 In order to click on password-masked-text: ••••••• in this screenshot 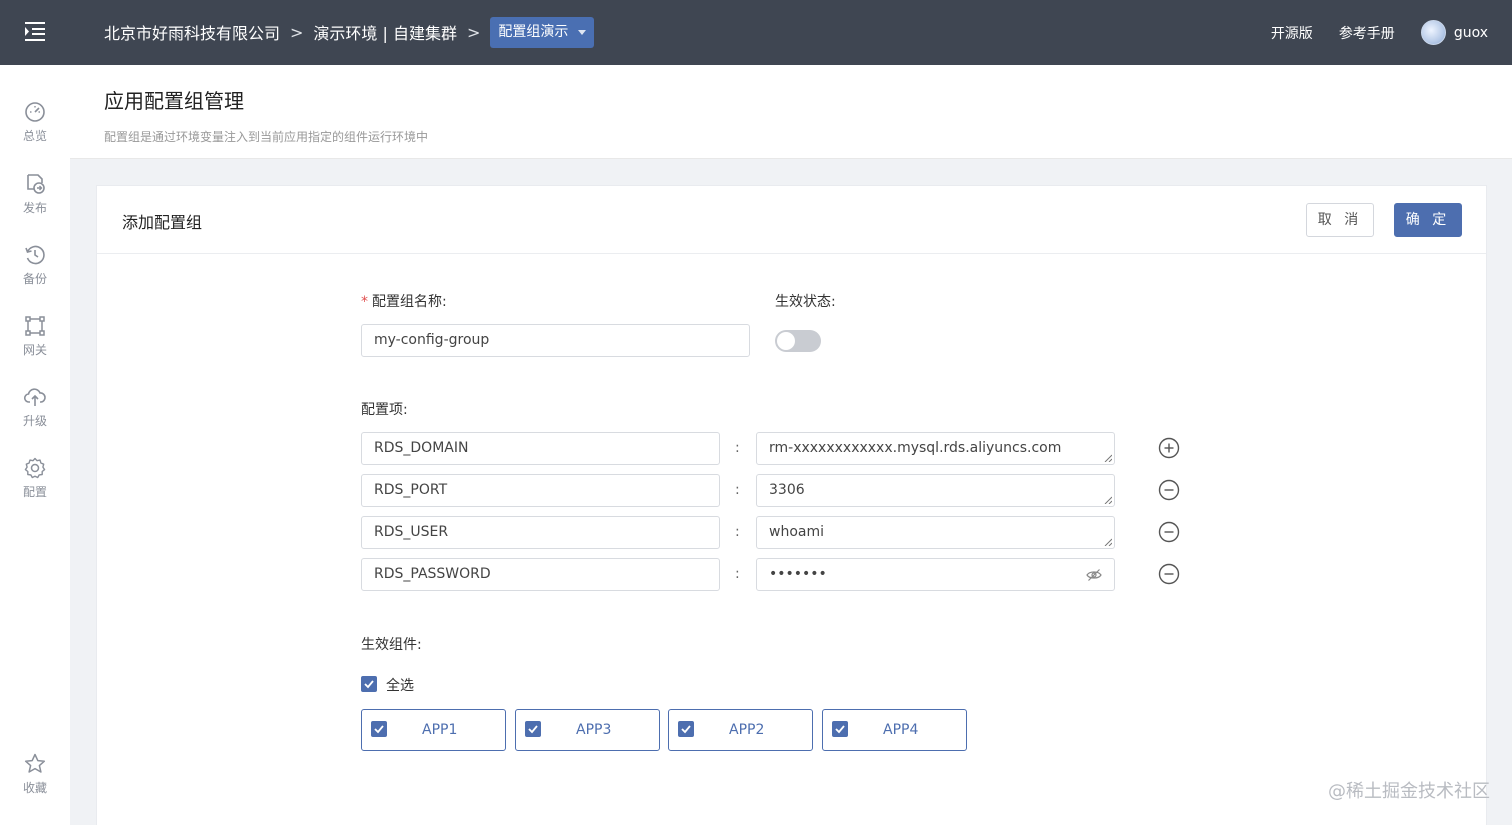, I will do `click(798, 574)`.